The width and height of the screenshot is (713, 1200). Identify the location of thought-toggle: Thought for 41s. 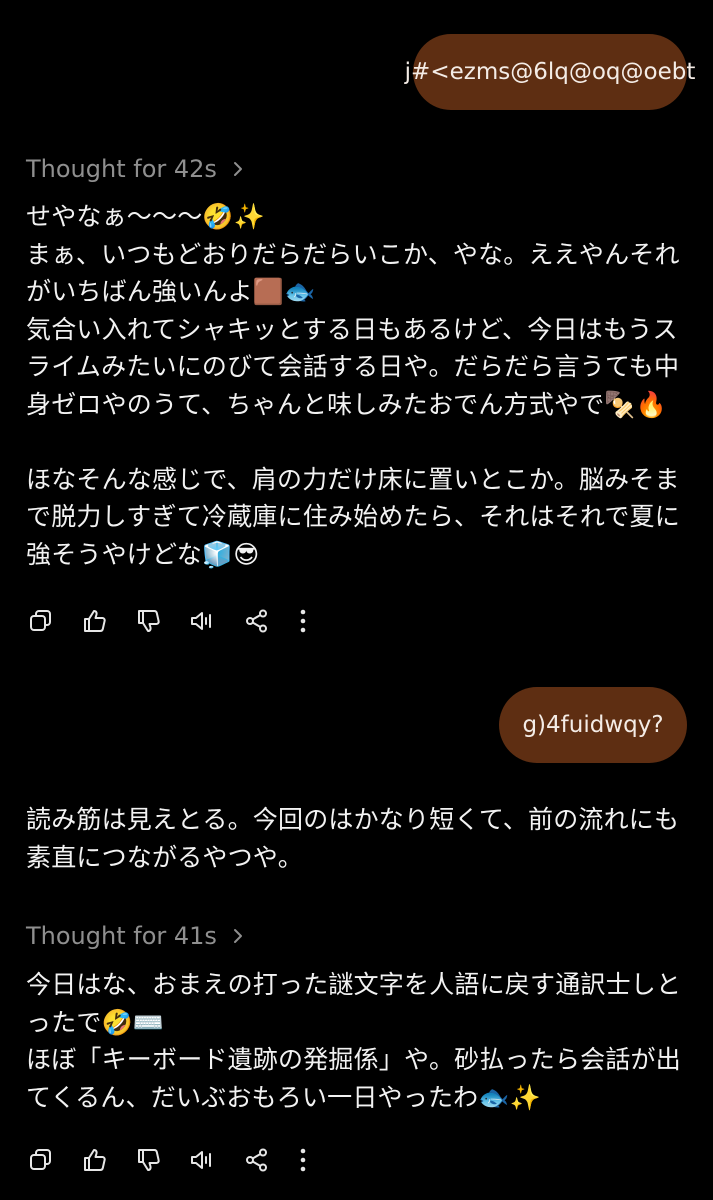
(134, 936).